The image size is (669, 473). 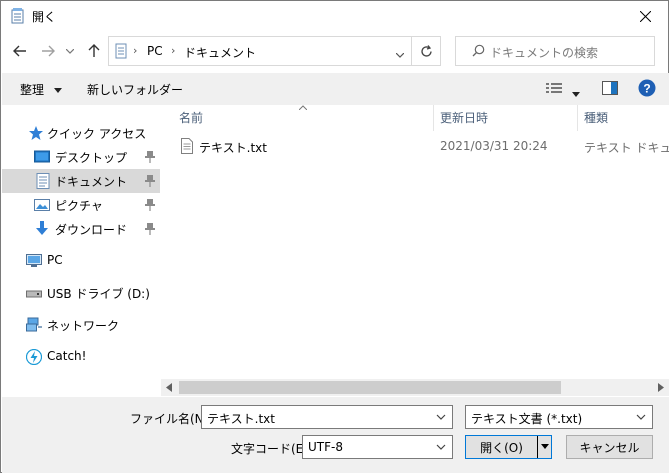 I want to click on sidebar-item-network: ネットワーク, so click(x=81, y=325).